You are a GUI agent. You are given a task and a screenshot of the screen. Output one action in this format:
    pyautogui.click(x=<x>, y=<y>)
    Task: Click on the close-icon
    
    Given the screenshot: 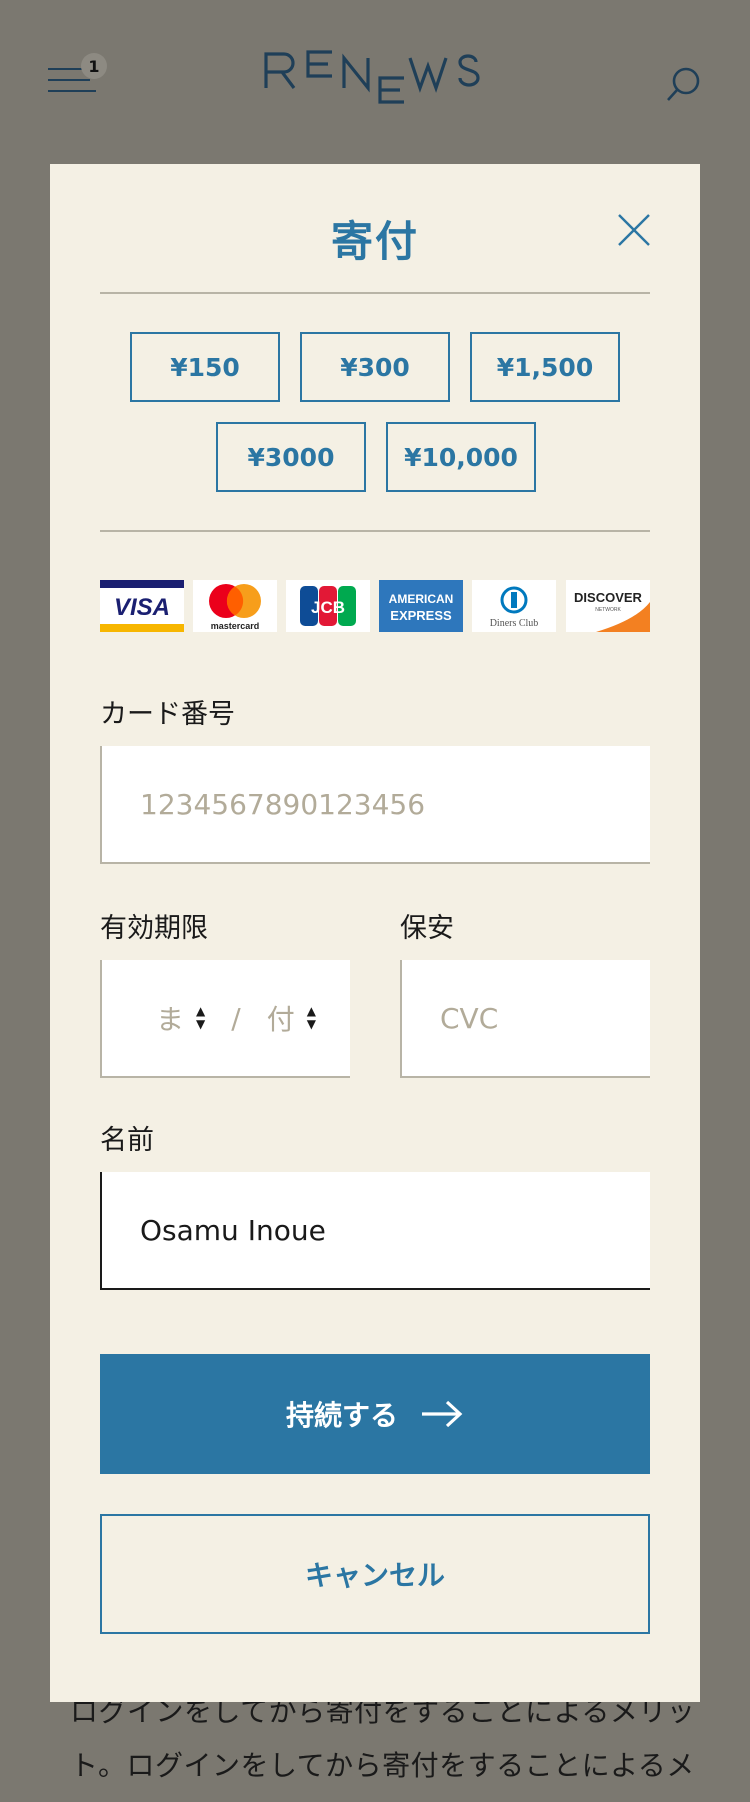 What is the action you would take?
    pyautogui.click(x=634, y=230)
    